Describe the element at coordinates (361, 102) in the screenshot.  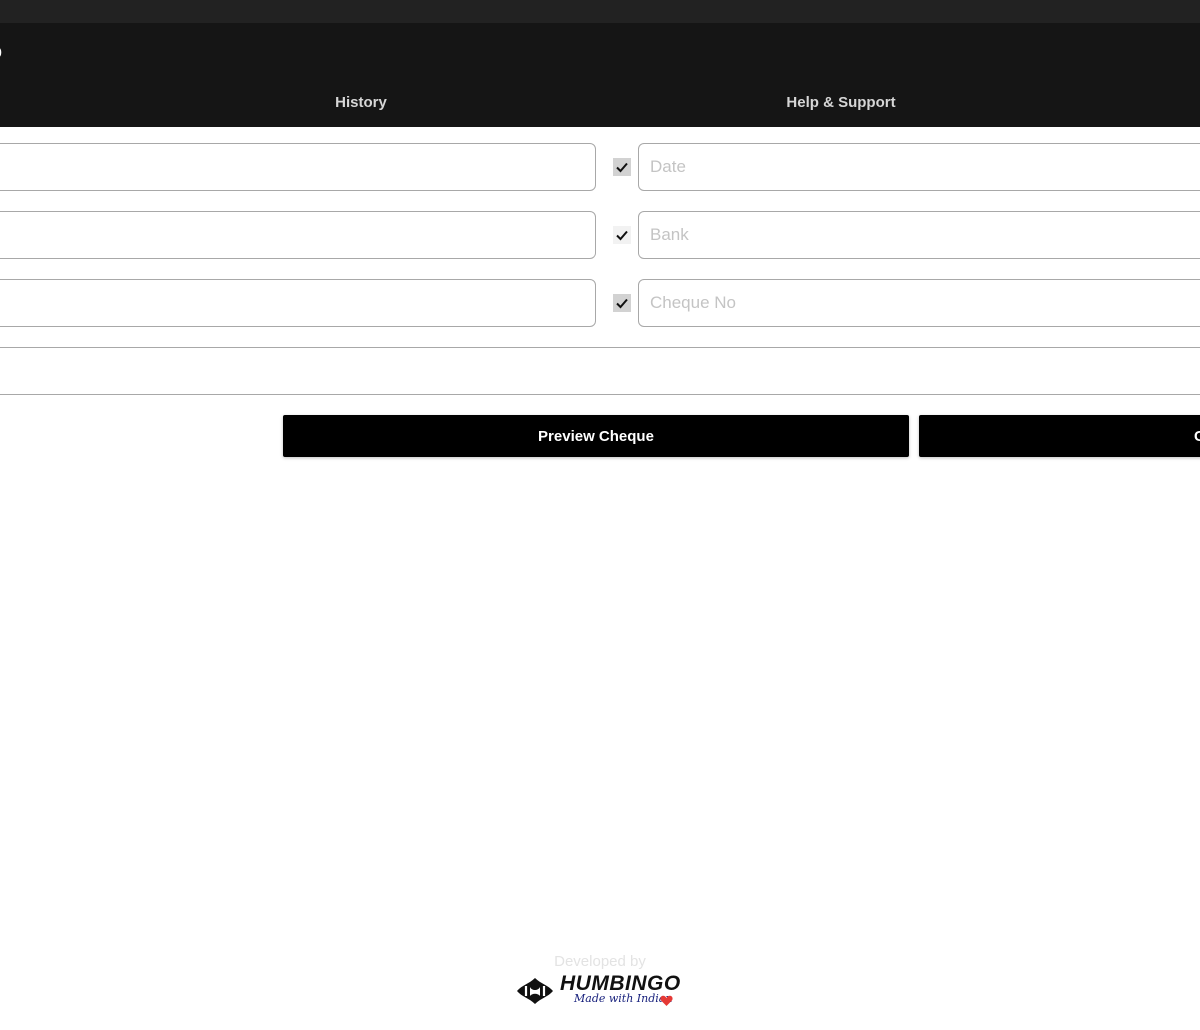
I see `nav-history: History` at that location.